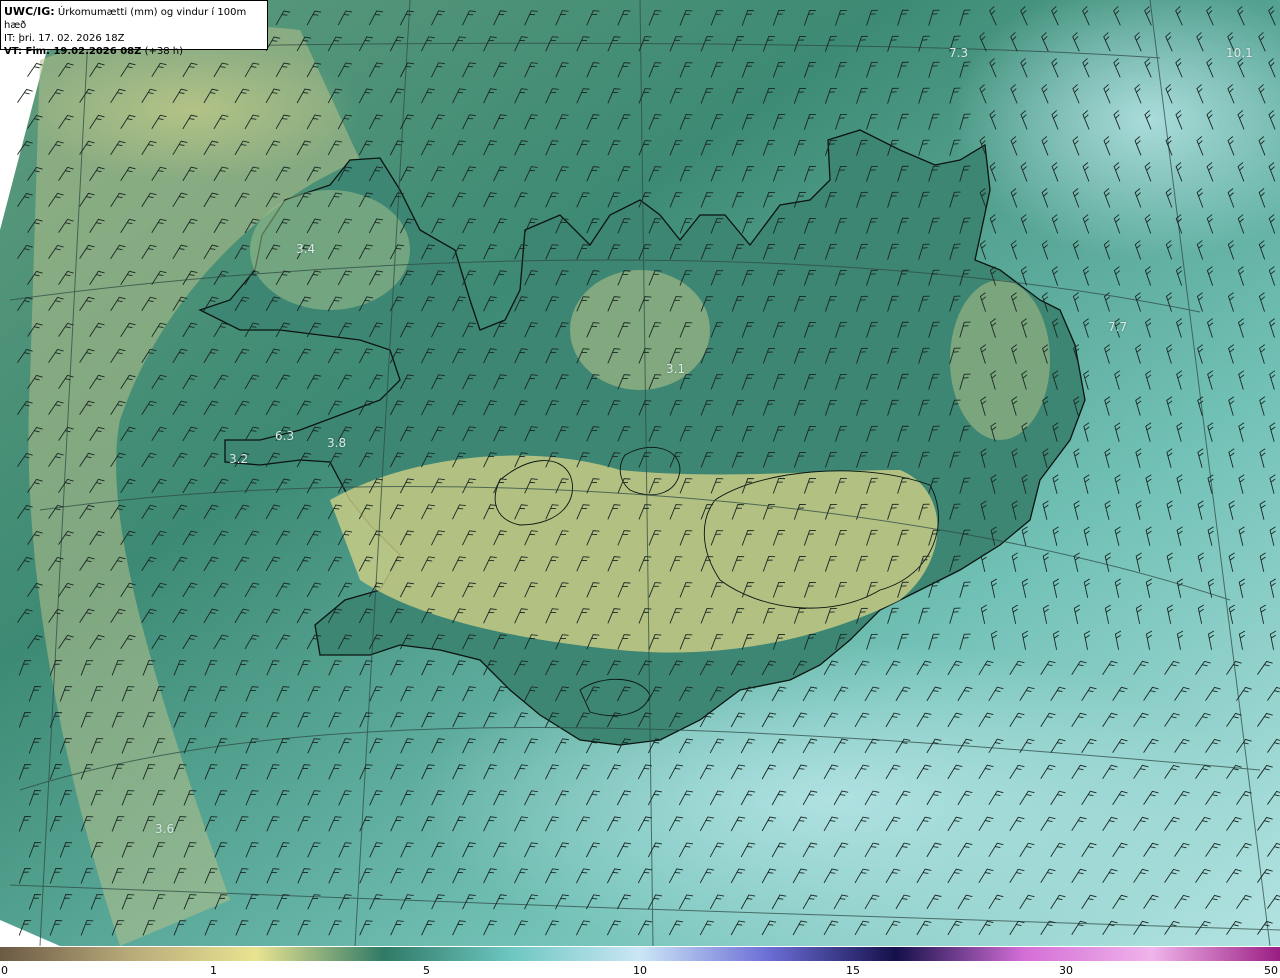 This screenshot has width=1280, height=978. I want to click on colorbar-tick: 50, so click(1271, 970).